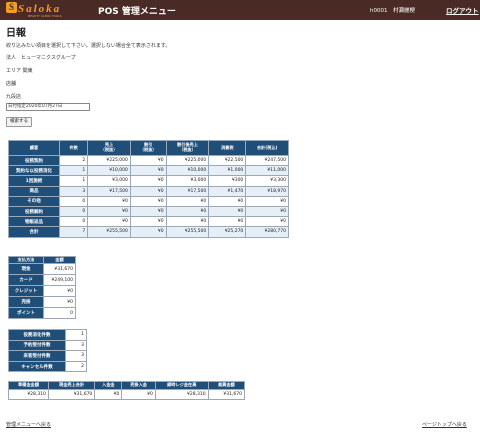  I want to click on table-row: その他 0 ¥0 ¥0 ¥0 ¥0 ¥0, so click(148, 201).